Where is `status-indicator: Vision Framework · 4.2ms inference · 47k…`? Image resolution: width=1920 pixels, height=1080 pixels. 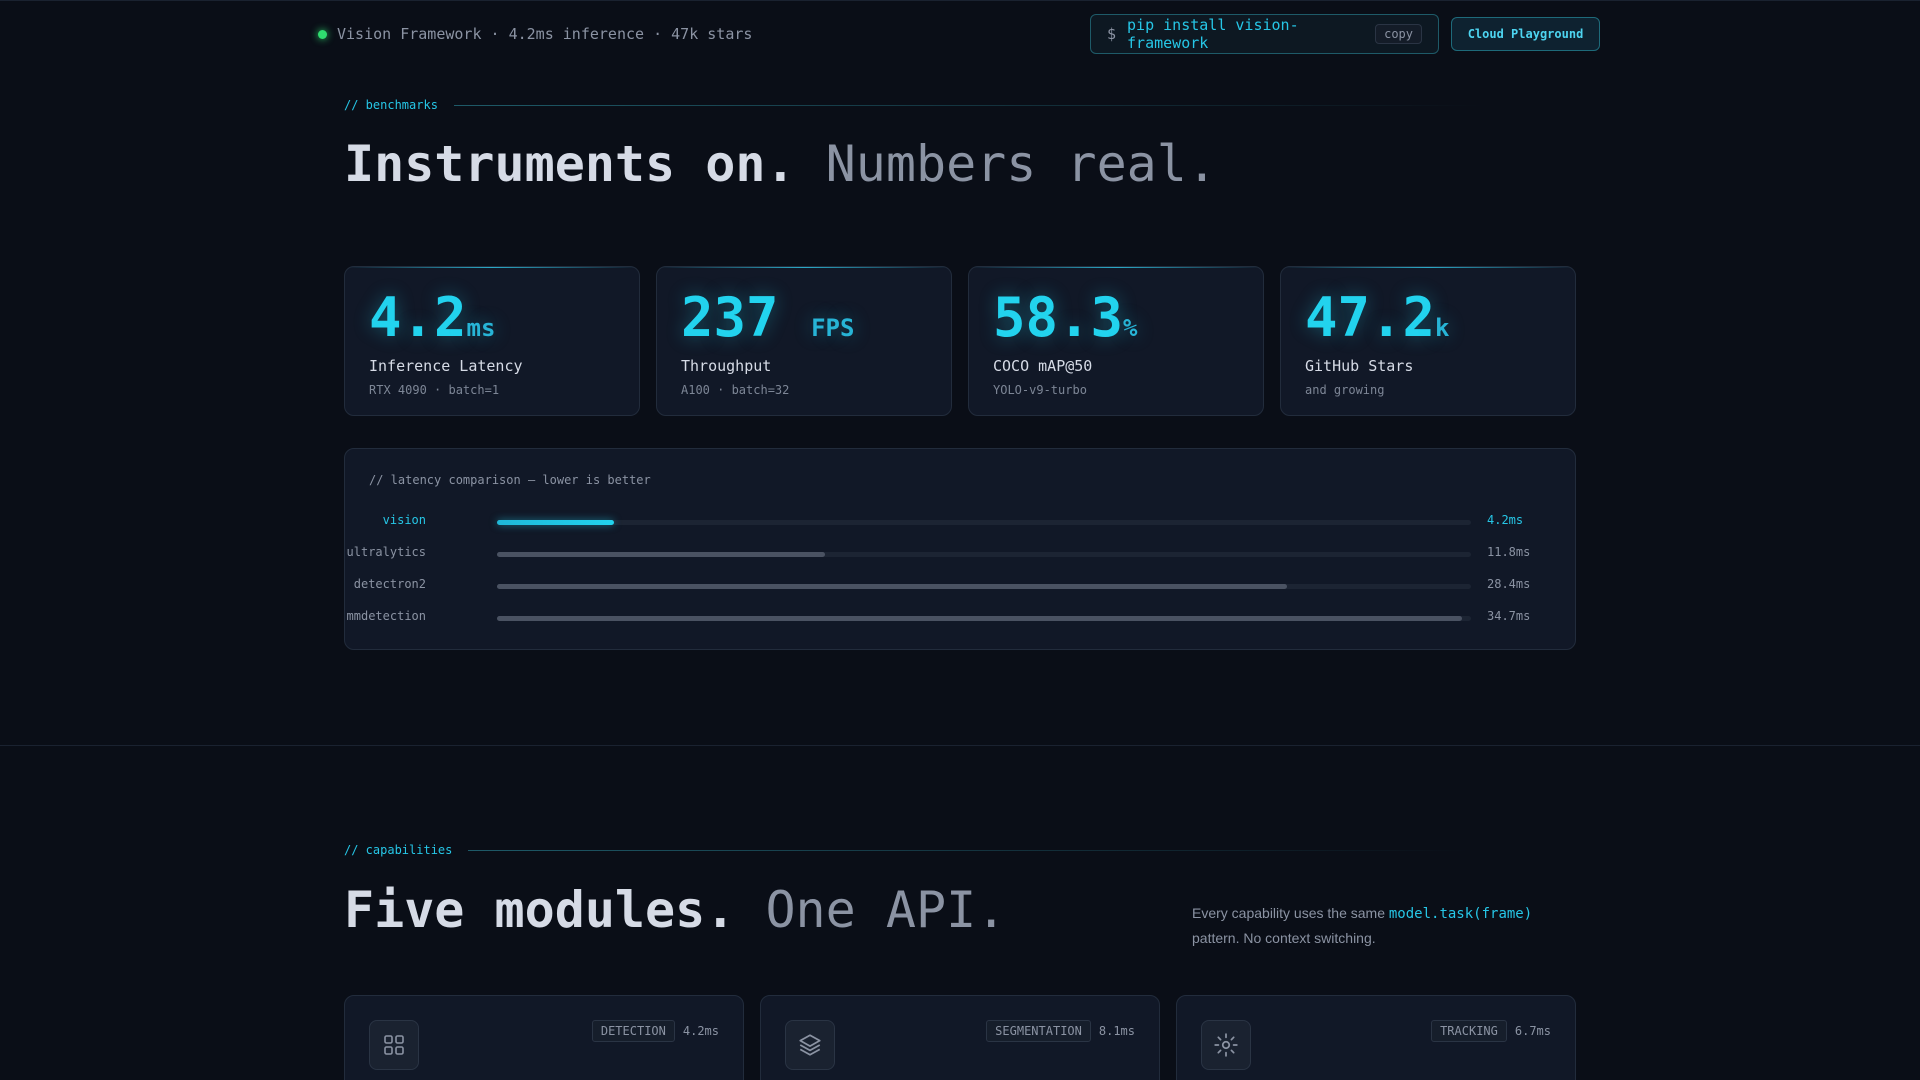
status-indicator: Vision Framework · 4.2ms inference · 47k… is located at coordinates (535, 34).